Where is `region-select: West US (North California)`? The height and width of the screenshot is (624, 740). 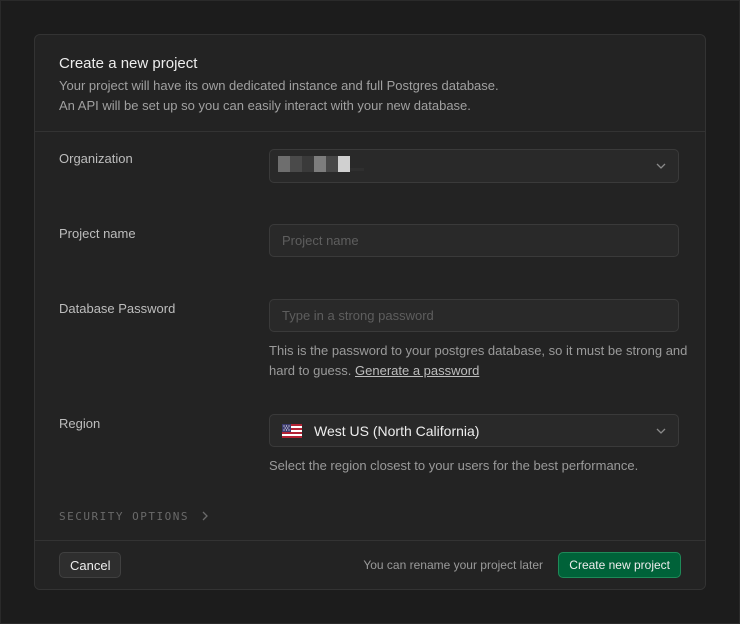 region-select: West US (North California) is located at coordinates (474, 430).